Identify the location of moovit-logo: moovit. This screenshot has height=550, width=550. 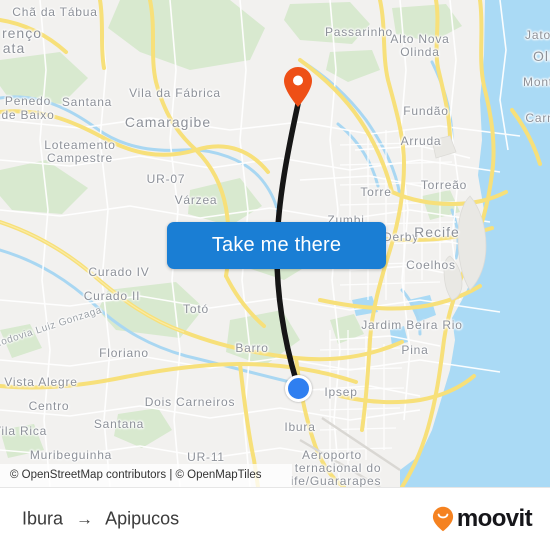
(482, 519).